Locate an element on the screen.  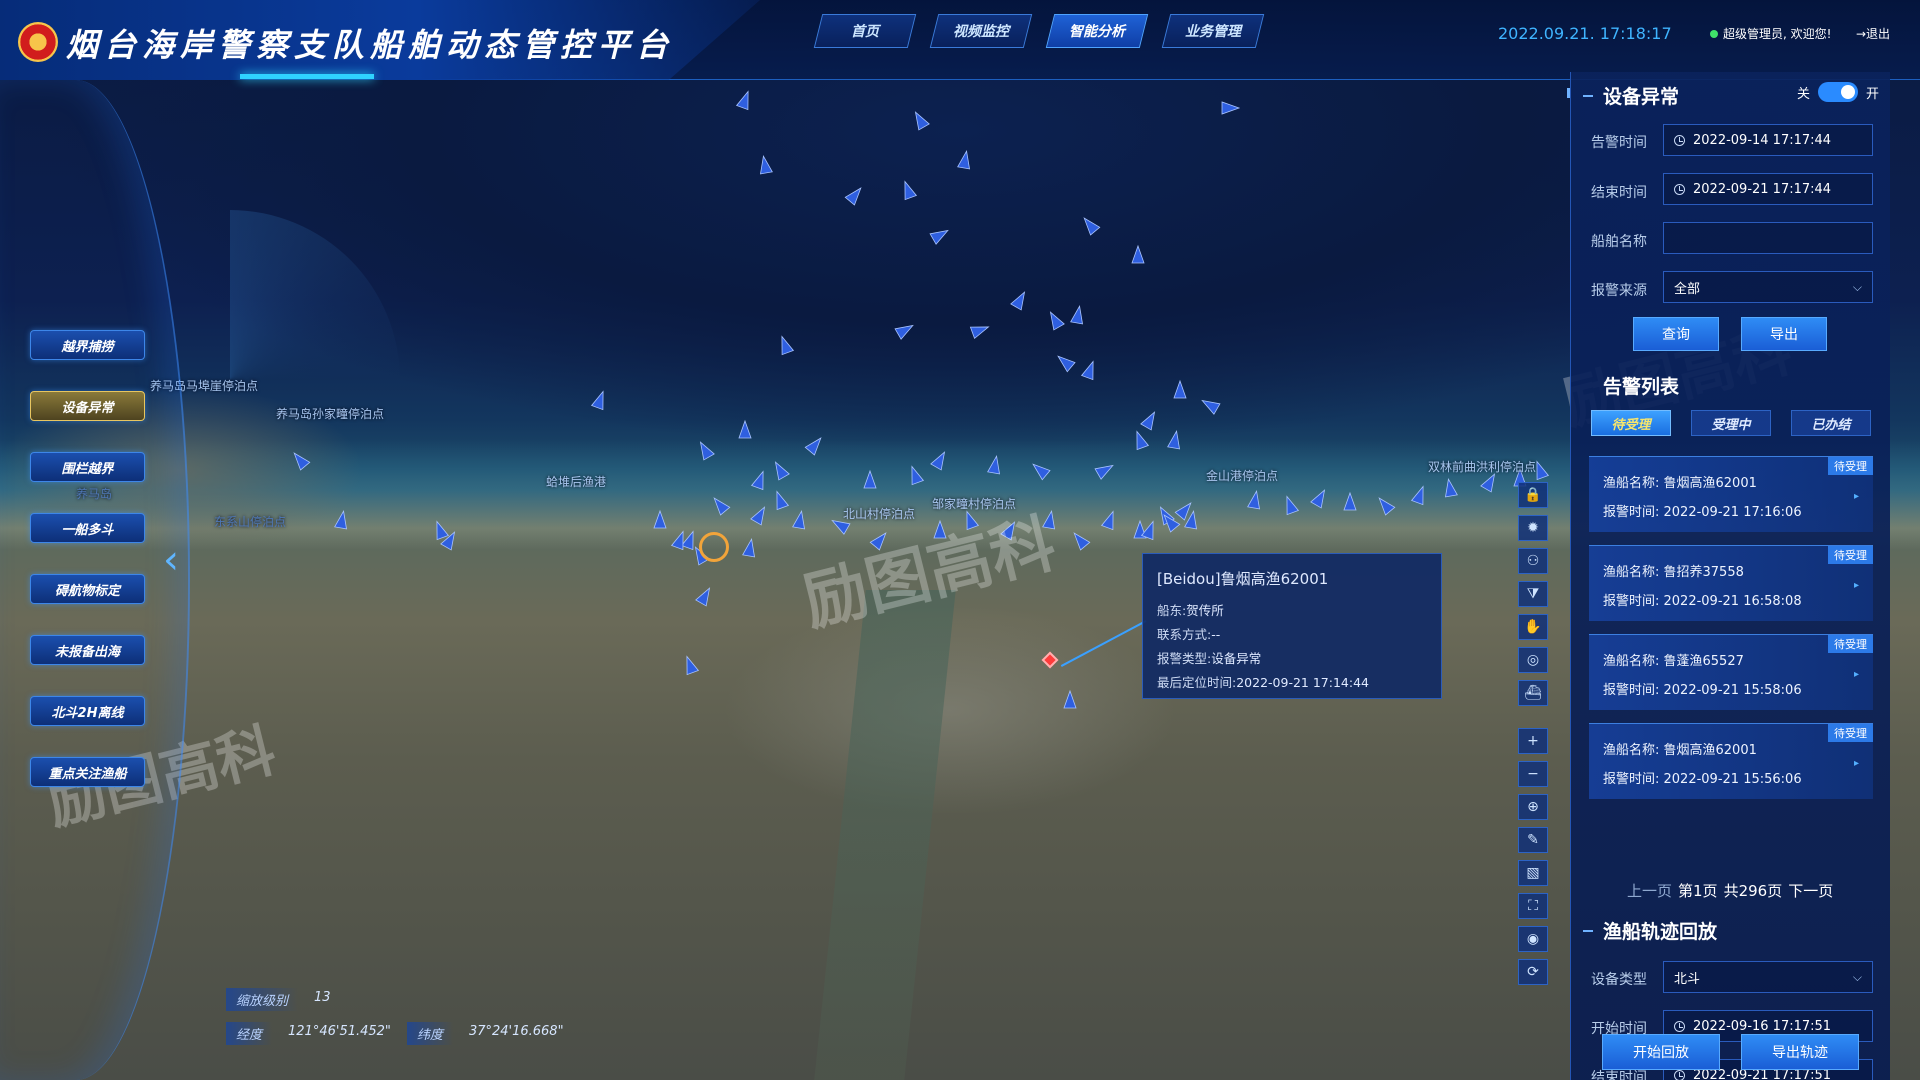
prev-page-link: 上一页 is located at coordinates (1649, 890).